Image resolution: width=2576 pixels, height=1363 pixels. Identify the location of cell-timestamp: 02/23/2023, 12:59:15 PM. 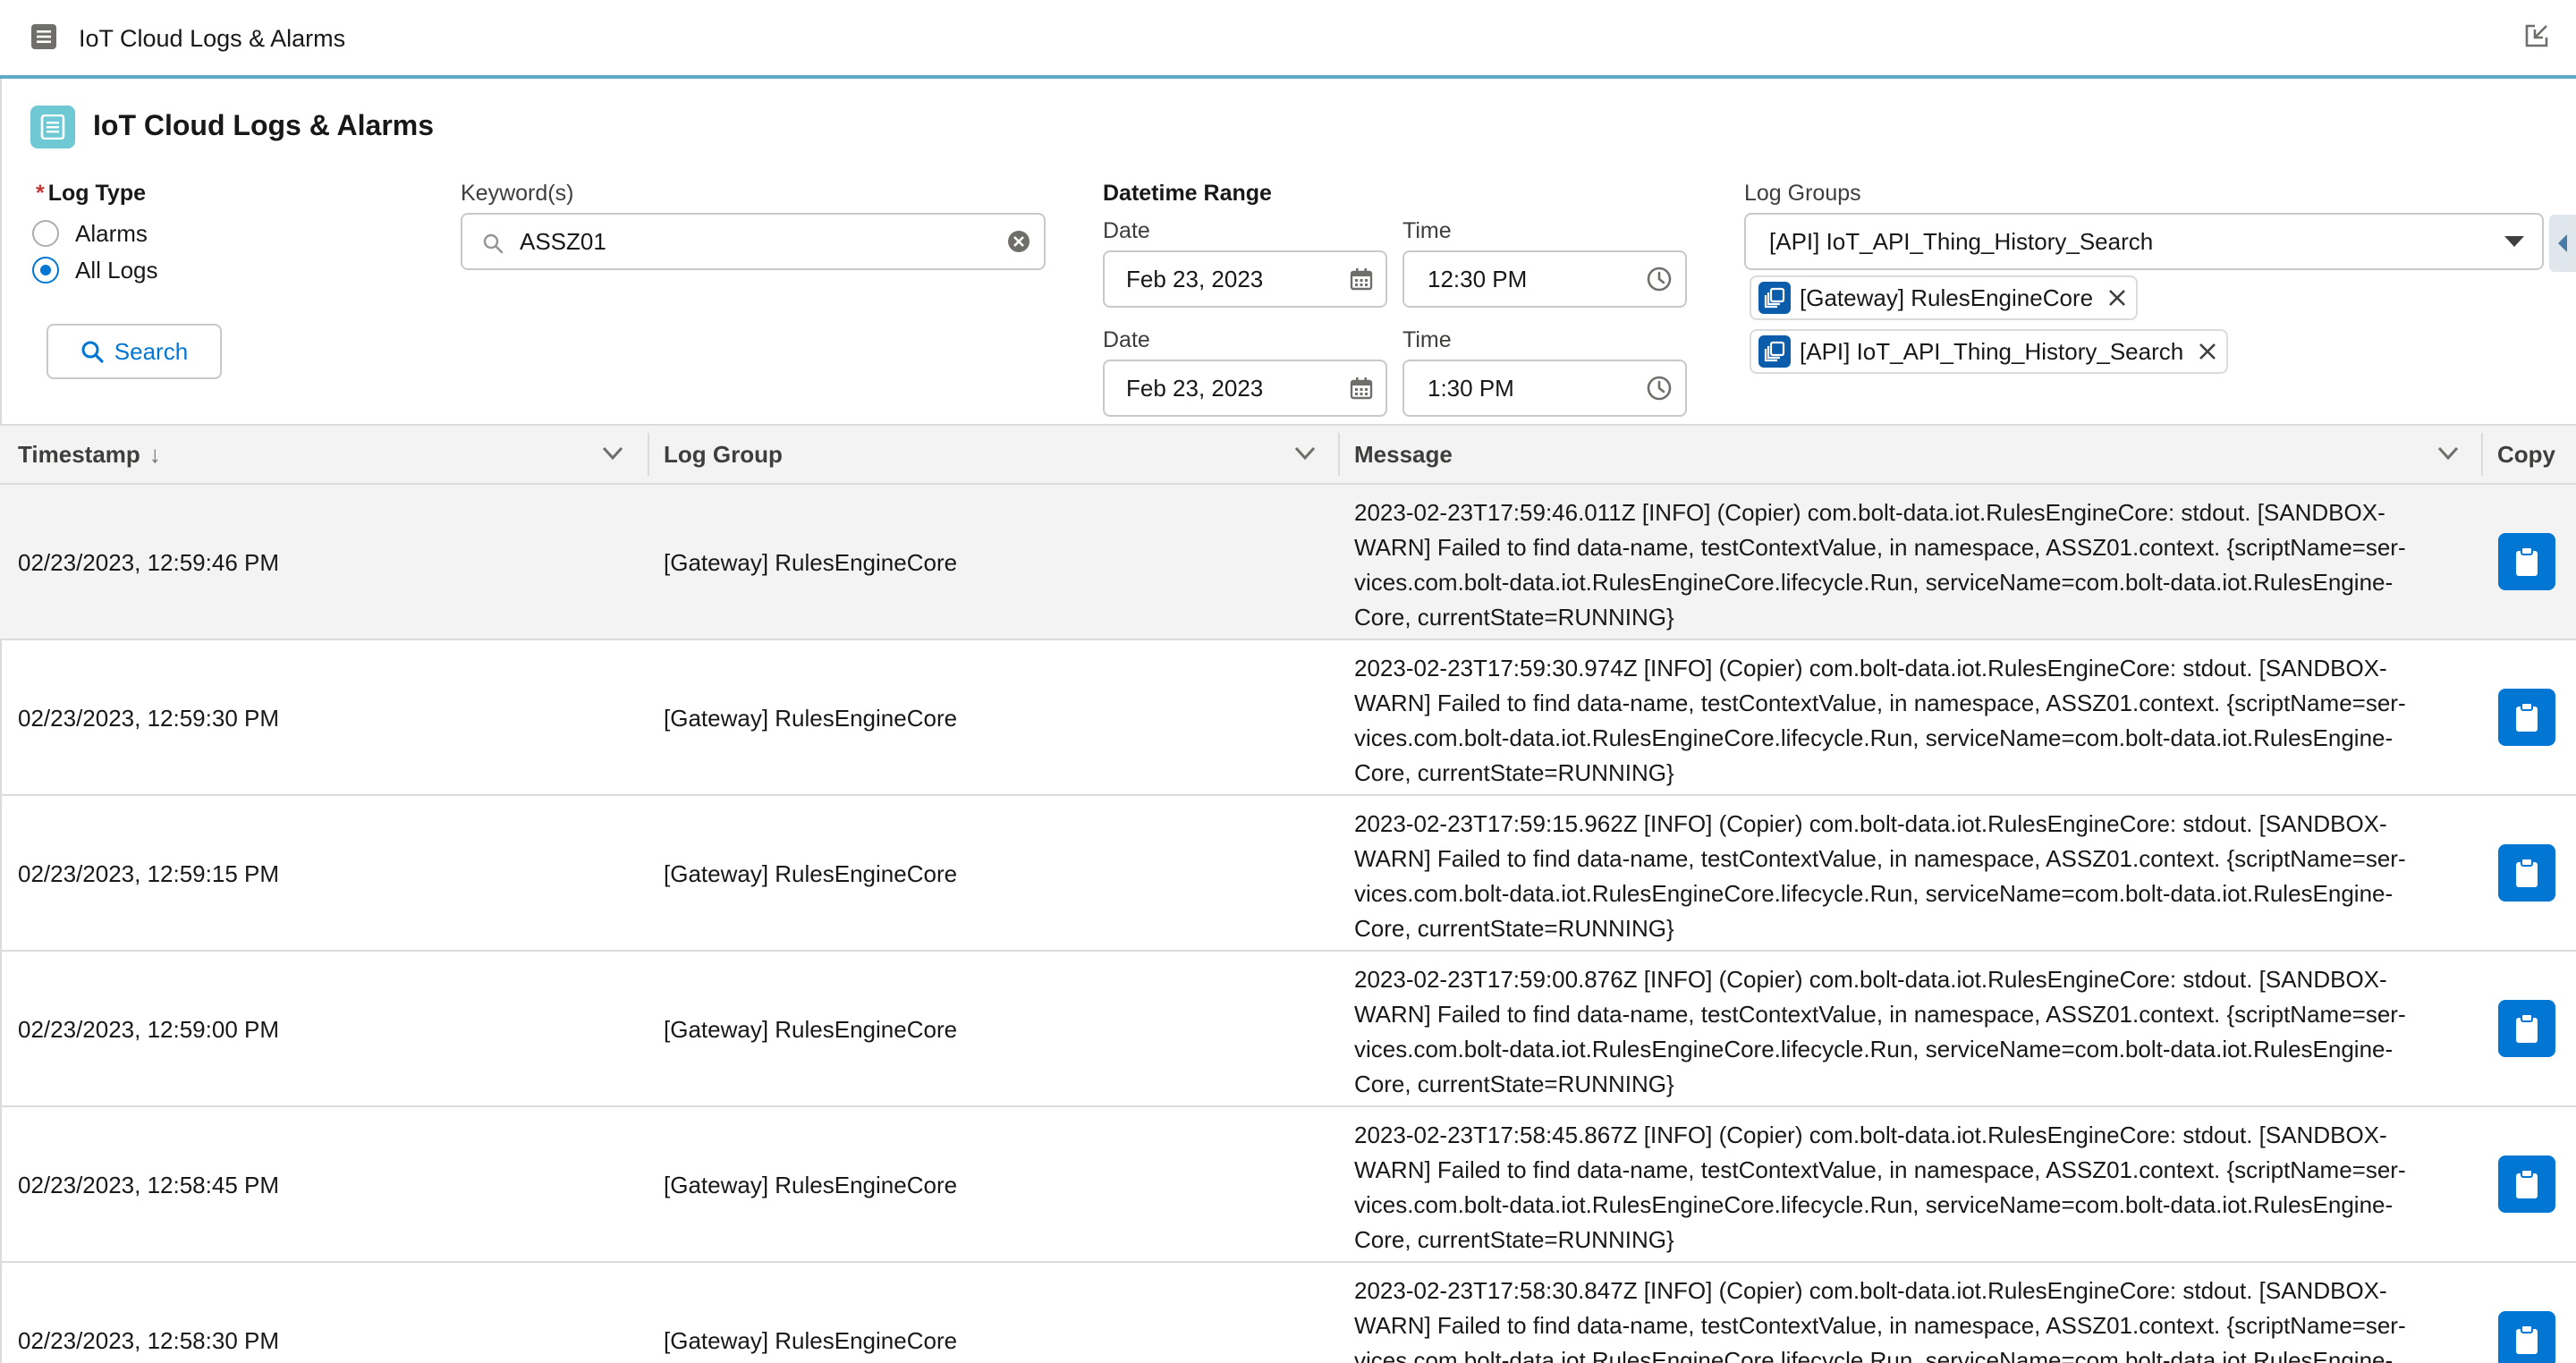
(149, 874).